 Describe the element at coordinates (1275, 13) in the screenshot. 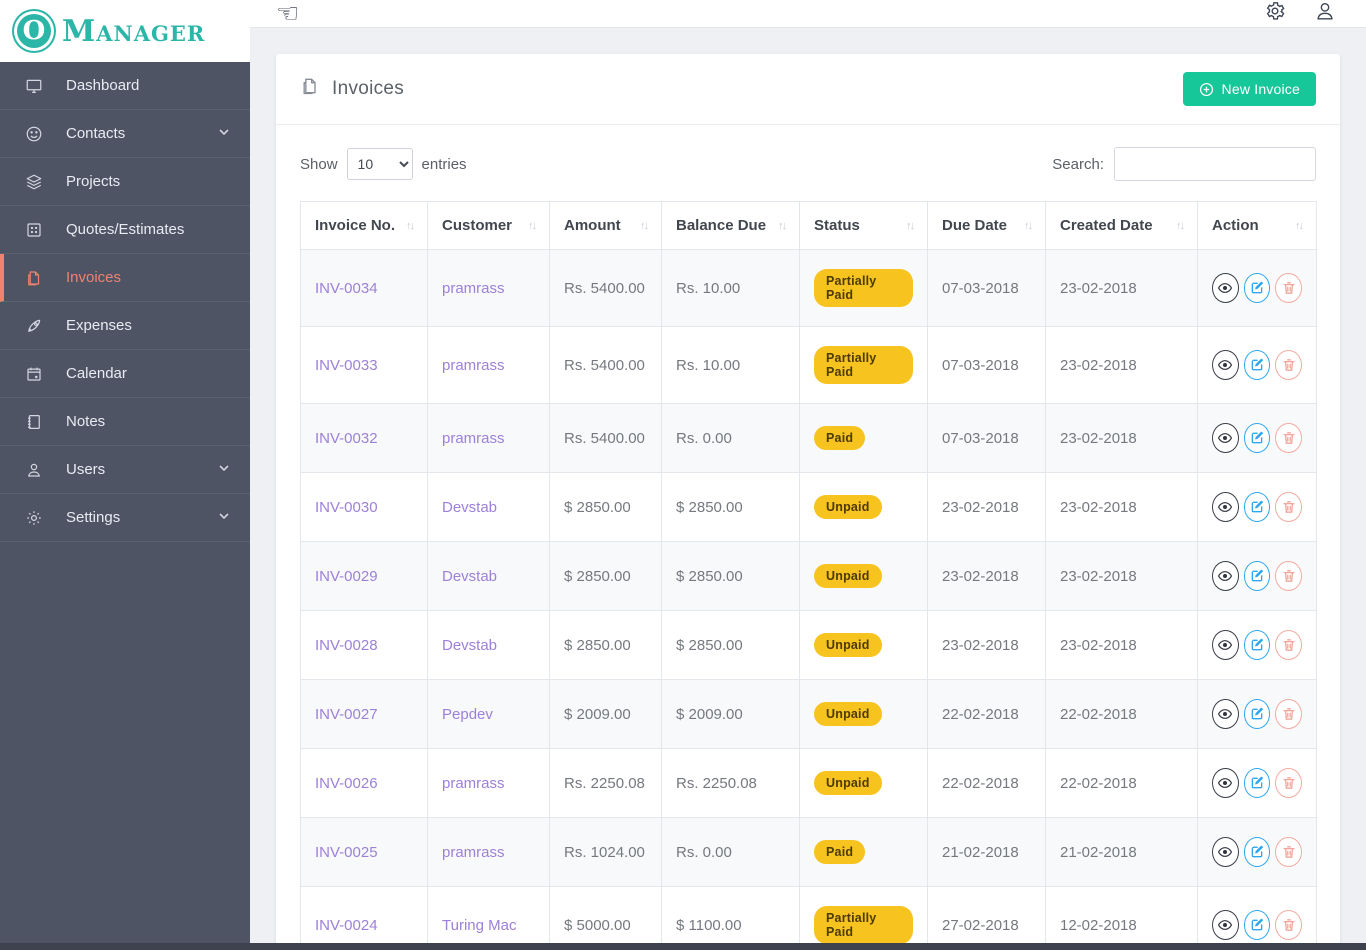

I see `gear-icon` at that location.